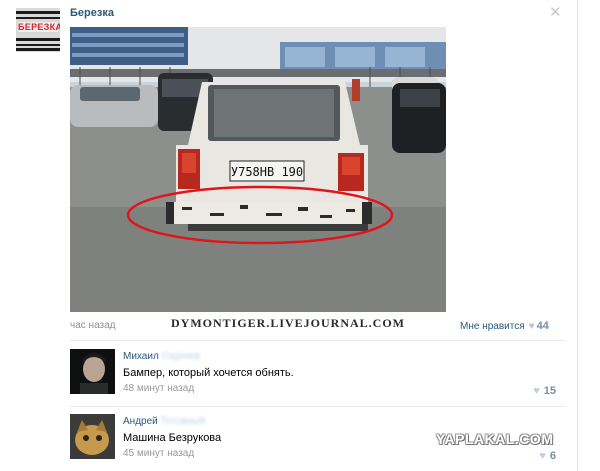 Image resolution: width=600 pixels, height=471 pixels. What do you see at coordinates (93, 325) in the screenshot?
I see `post-time: час назад` at bounding box center [93, 325].